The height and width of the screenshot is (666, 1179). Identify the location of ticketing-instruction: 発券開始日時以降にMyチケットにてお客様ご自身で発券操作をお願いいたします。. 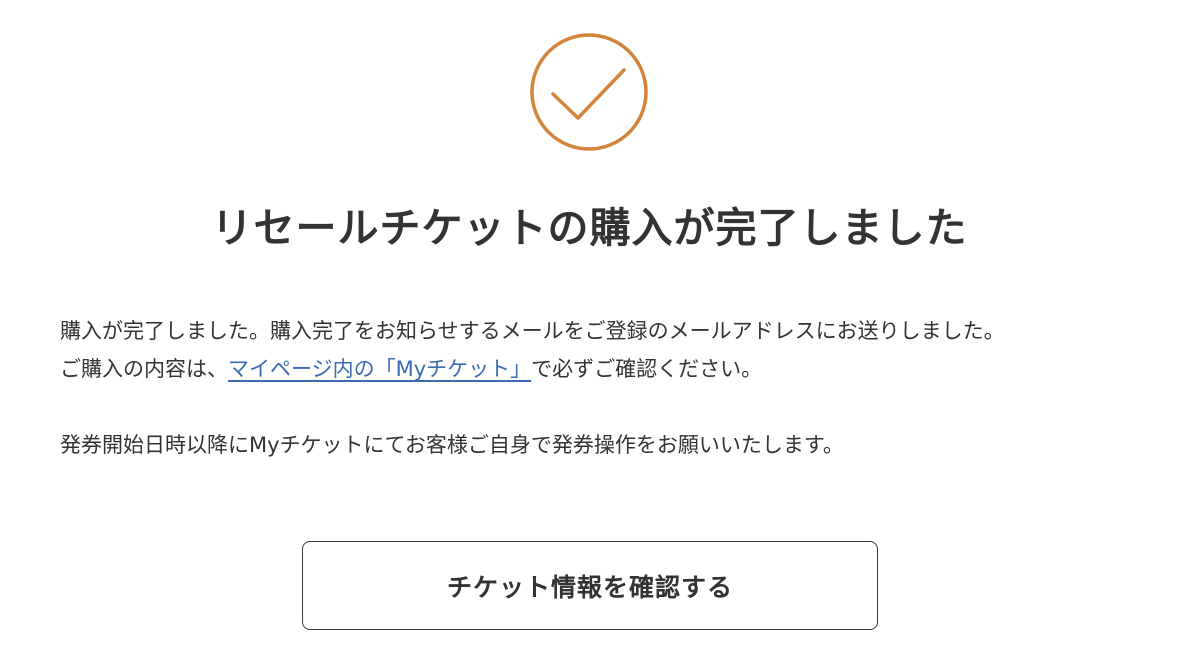
(452, 445).